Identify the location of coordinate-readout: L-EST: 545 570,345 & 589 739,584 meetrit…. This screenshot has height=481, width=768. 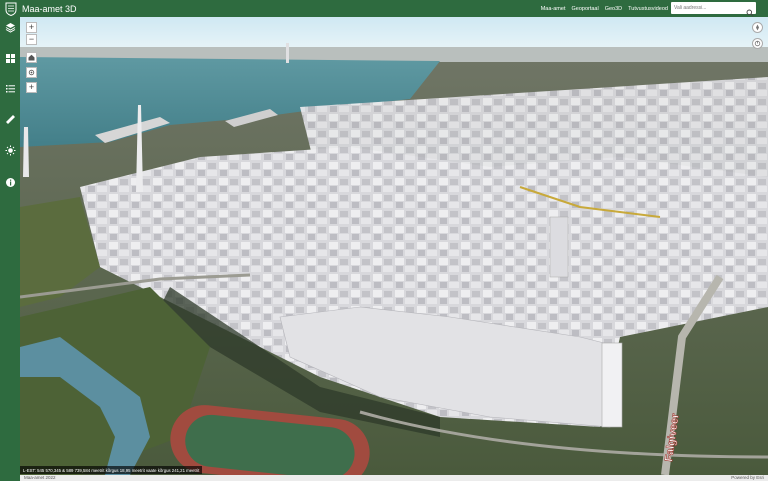
(111, 470).